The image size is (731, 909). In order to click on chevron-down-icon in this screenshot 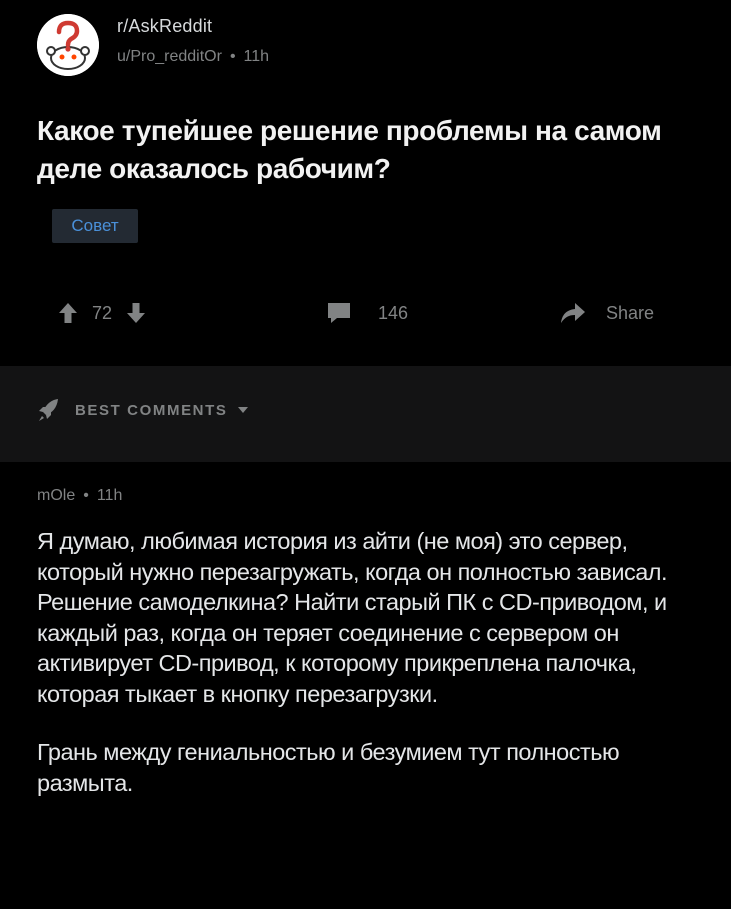, I will do `click(243, 410)`.